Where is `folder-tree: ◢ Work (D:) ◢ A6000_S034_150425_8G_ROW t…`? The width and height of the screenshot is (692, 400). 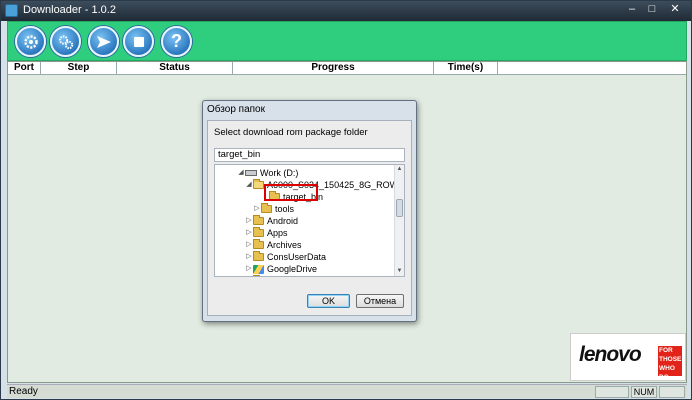 folder-tree: ◢ Work (D:) ◢ A6000_S034_150425_8G_ROW t… is located at coordinates (309, 220).